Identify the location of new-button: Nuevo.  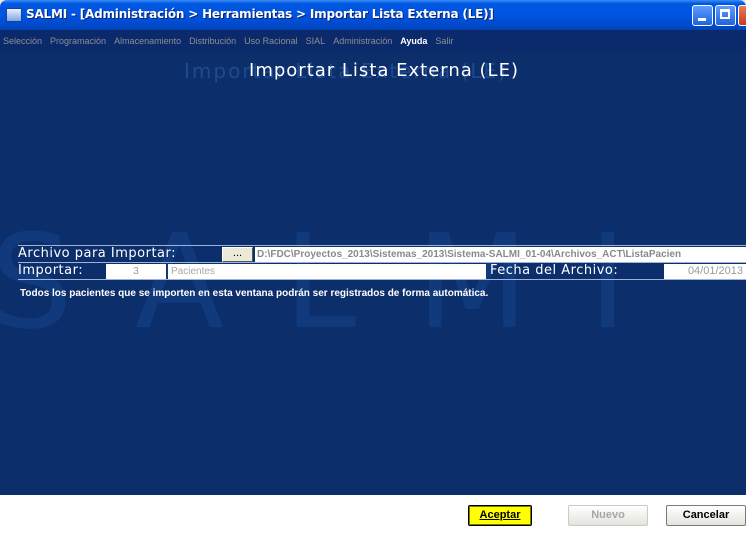
(608, 515).